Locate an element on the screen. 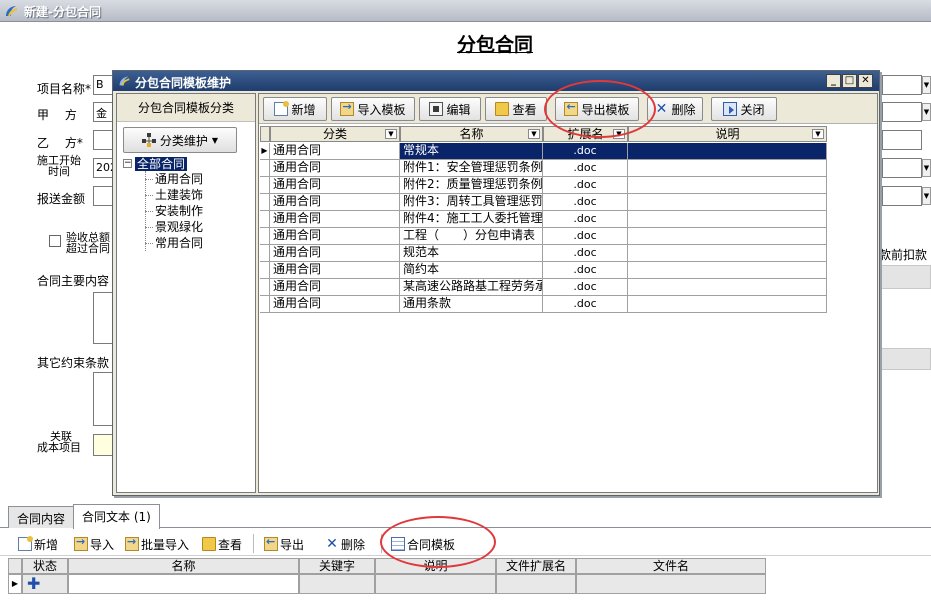 The image size is (931, 611). edit-button: 编辑 is located at coordinates (450, 109).